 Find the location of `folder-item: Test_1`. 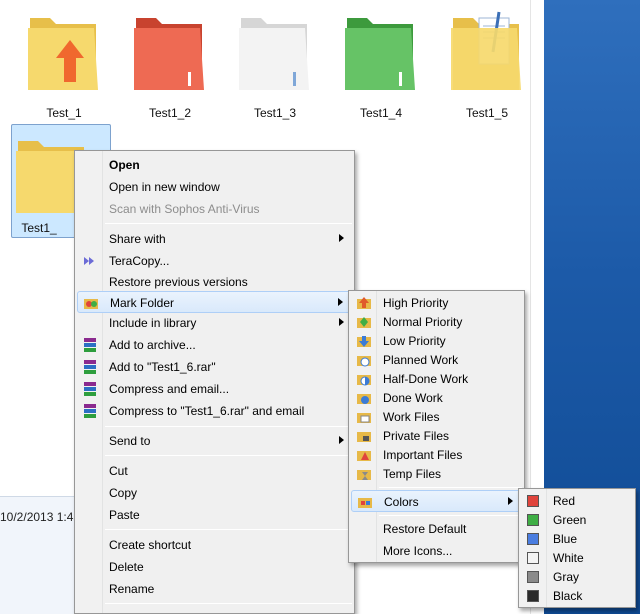

folder-item: Test_1 is located at coordinates (64, 61).